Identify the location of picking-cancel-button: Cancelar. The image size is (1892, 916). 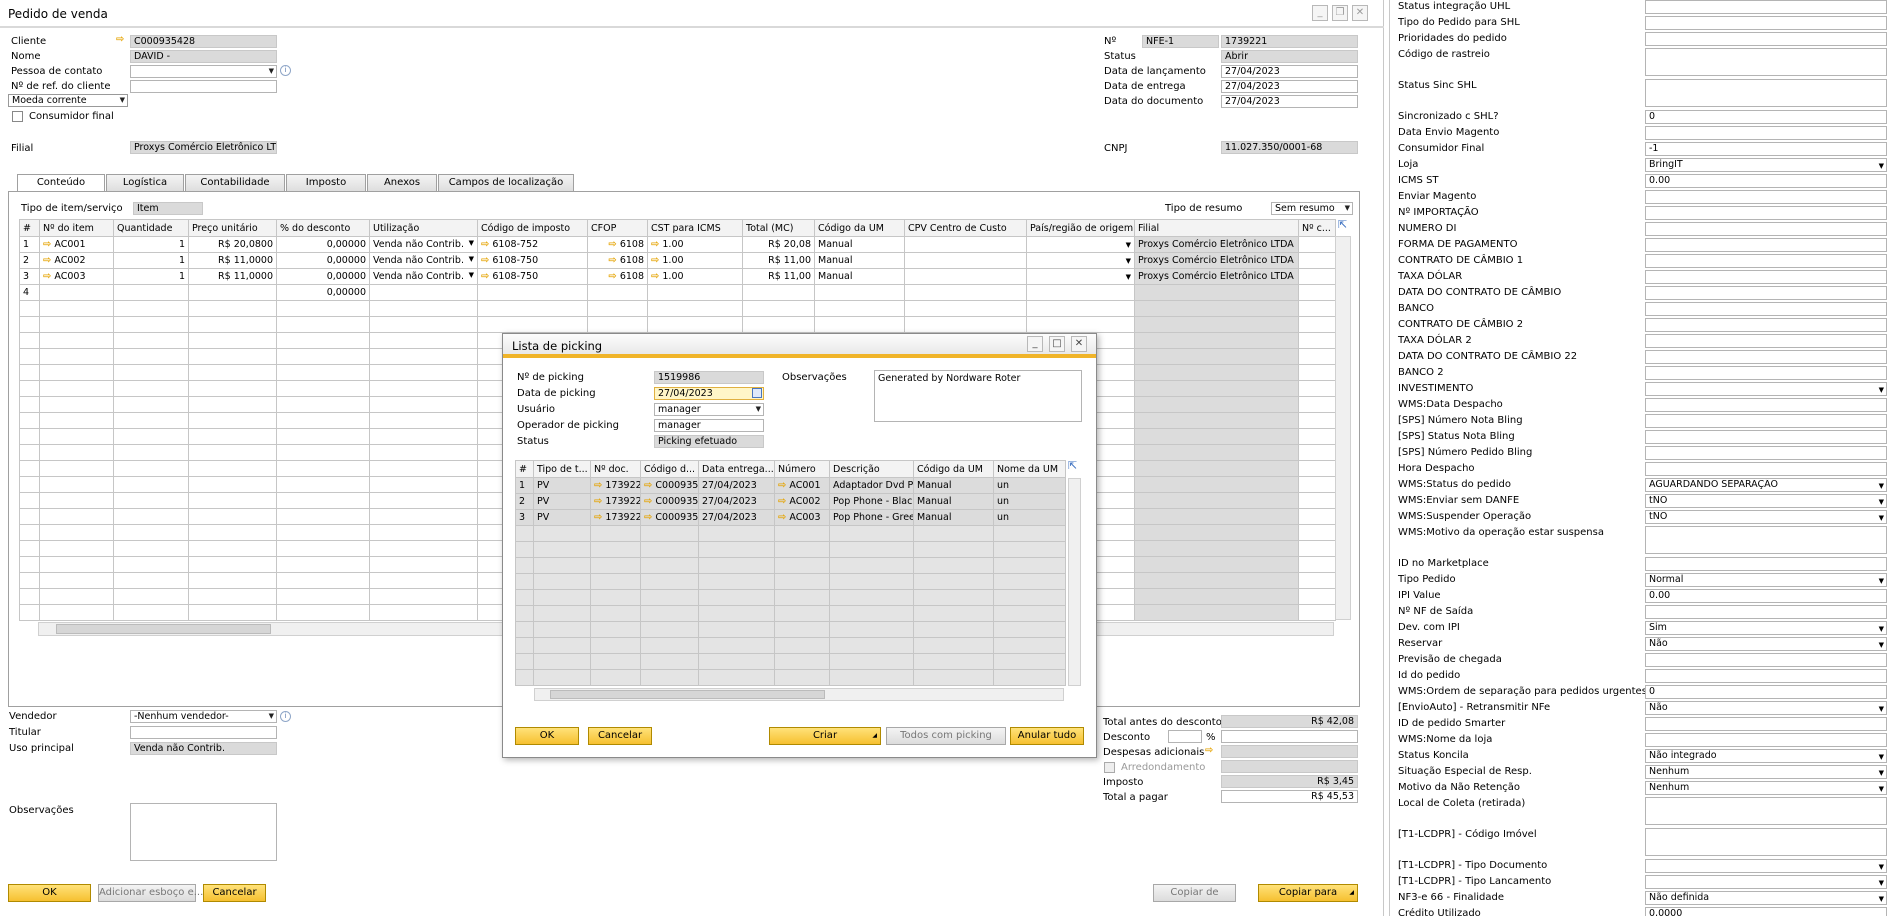
(620, 736).